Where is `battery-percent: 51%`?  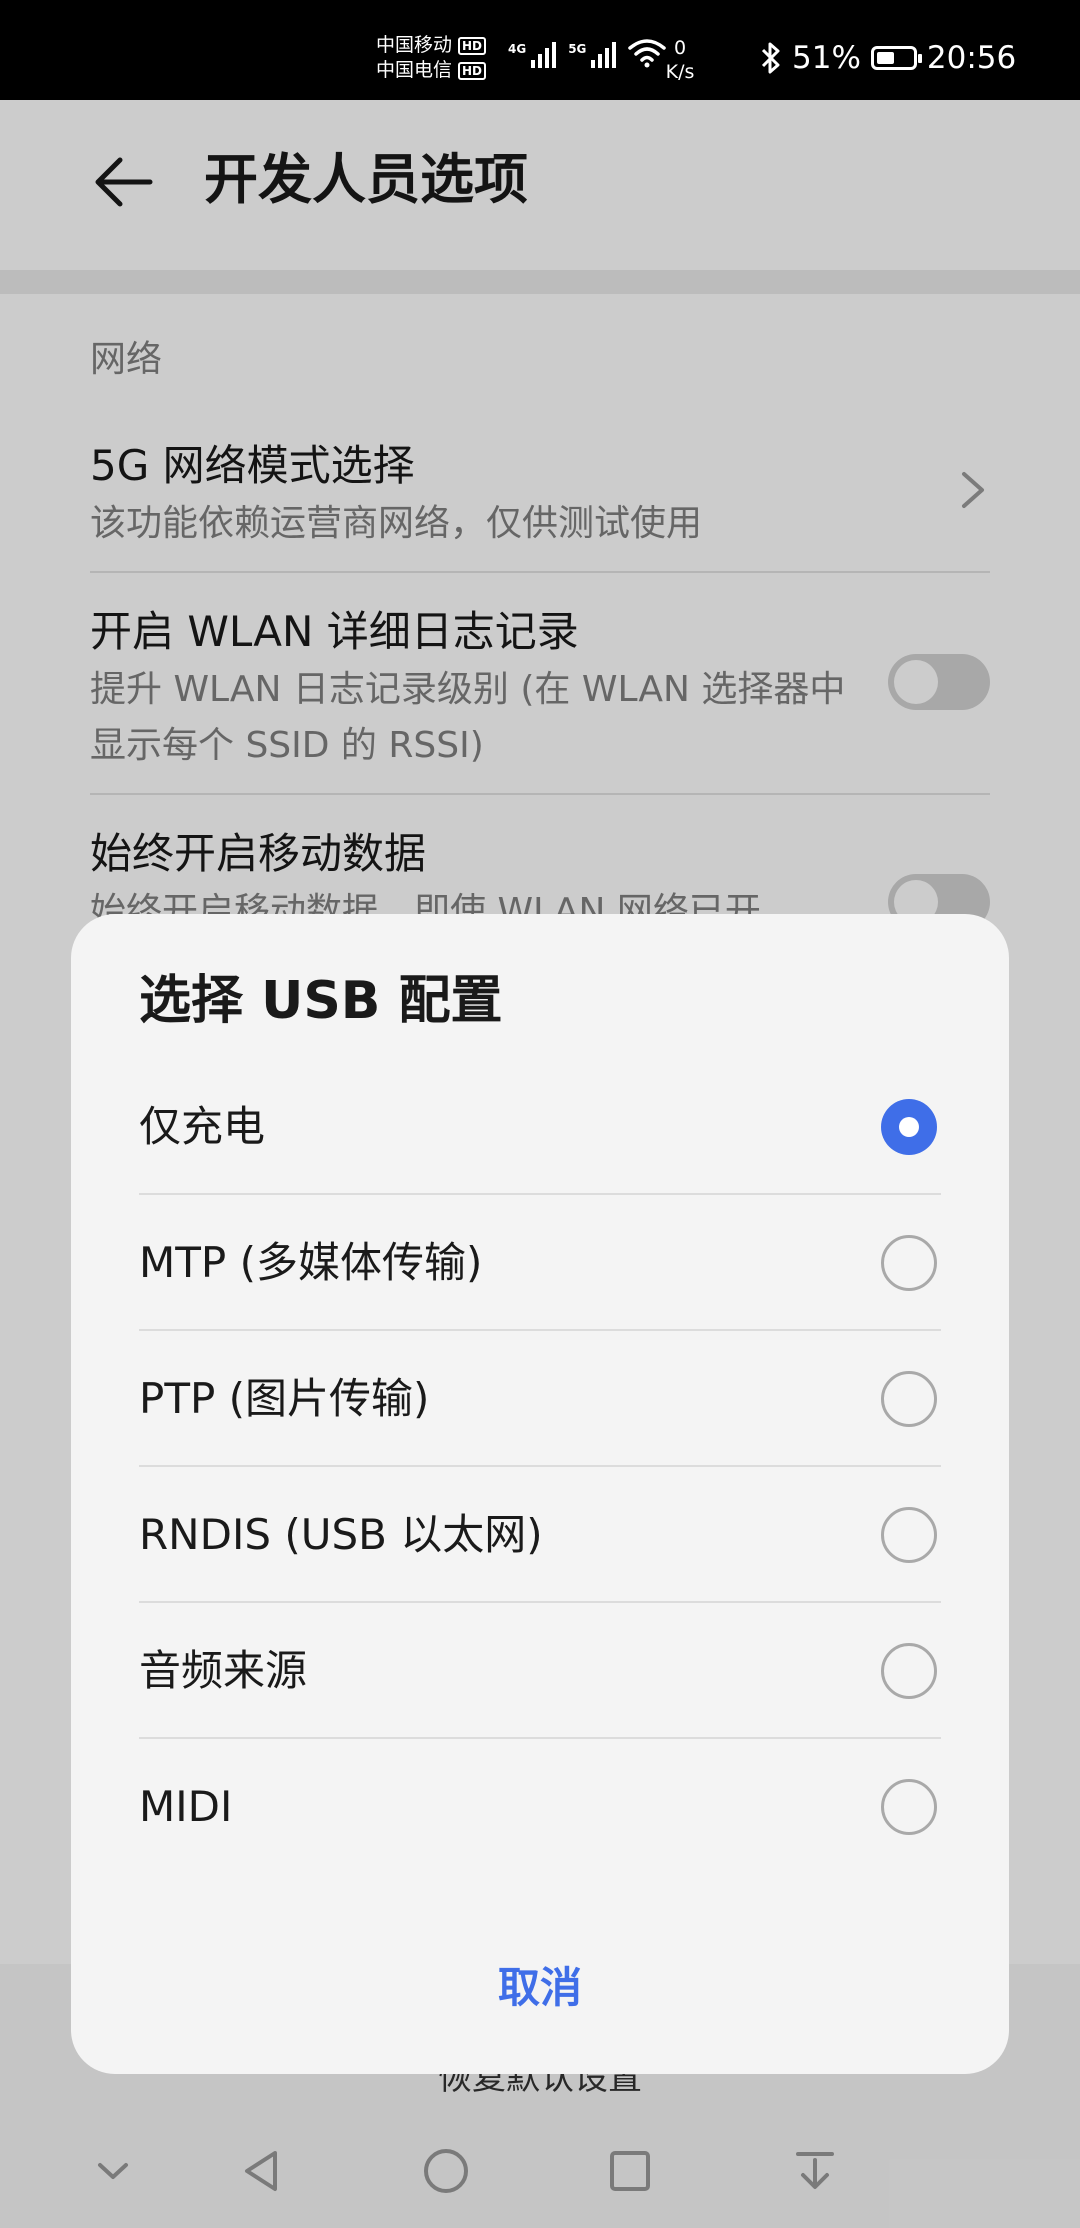
battery-percent: 51% is located at coordinates (826, 58).